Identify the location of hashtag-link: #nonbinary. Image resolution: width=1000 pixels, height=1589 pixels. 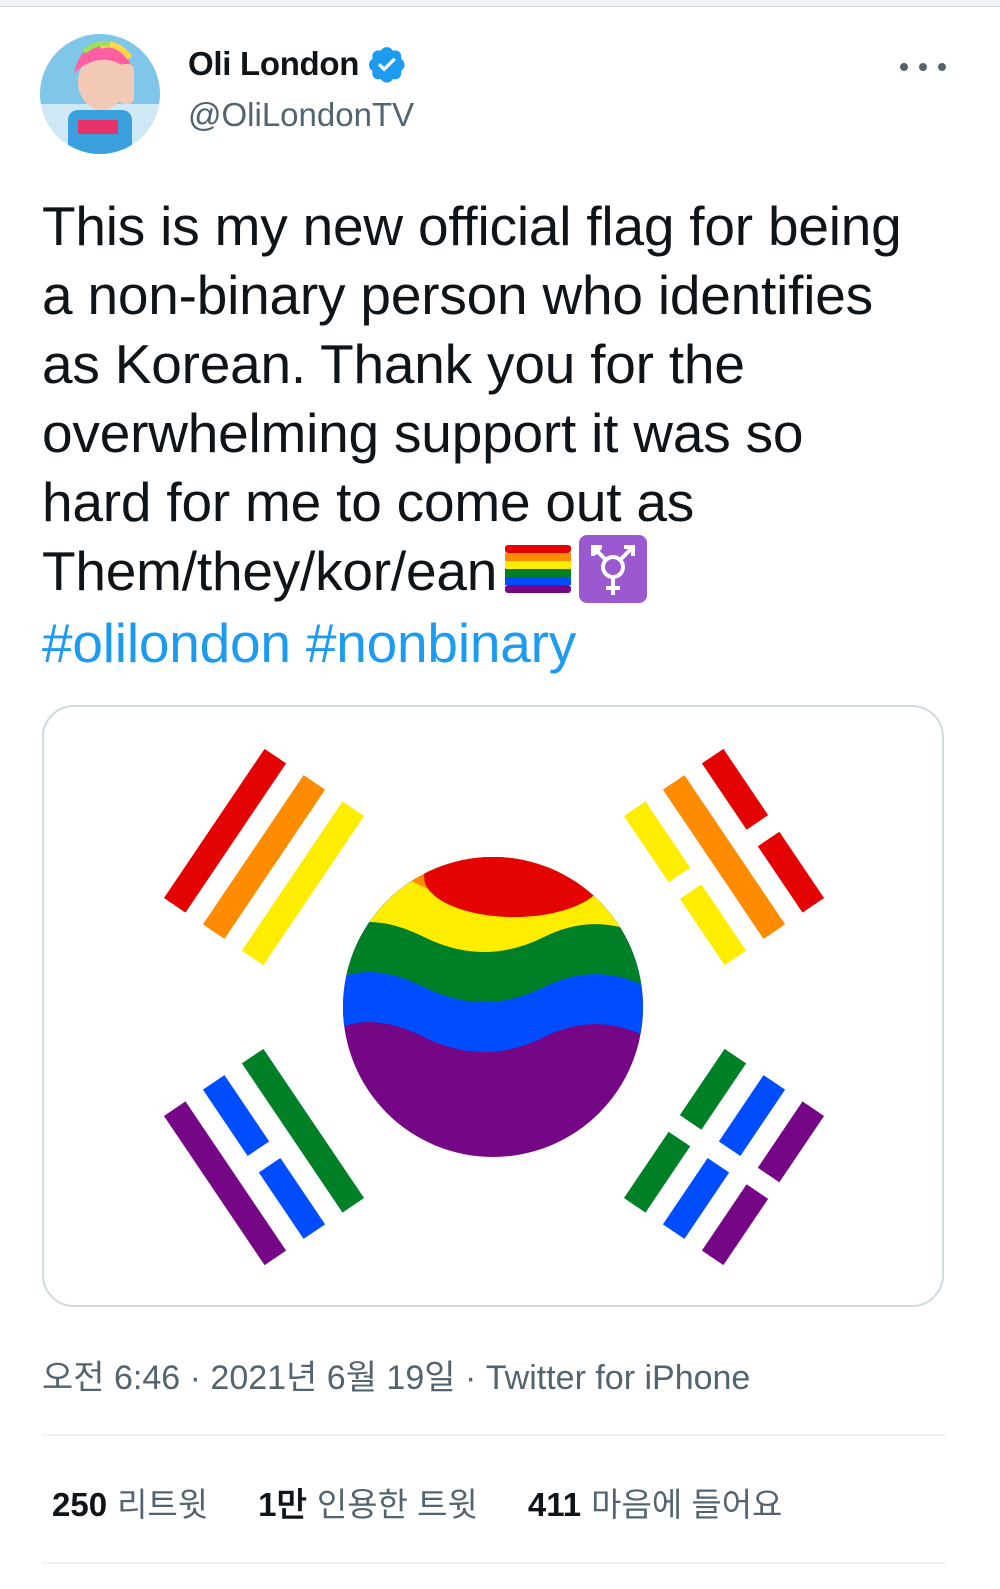
(441, 643).